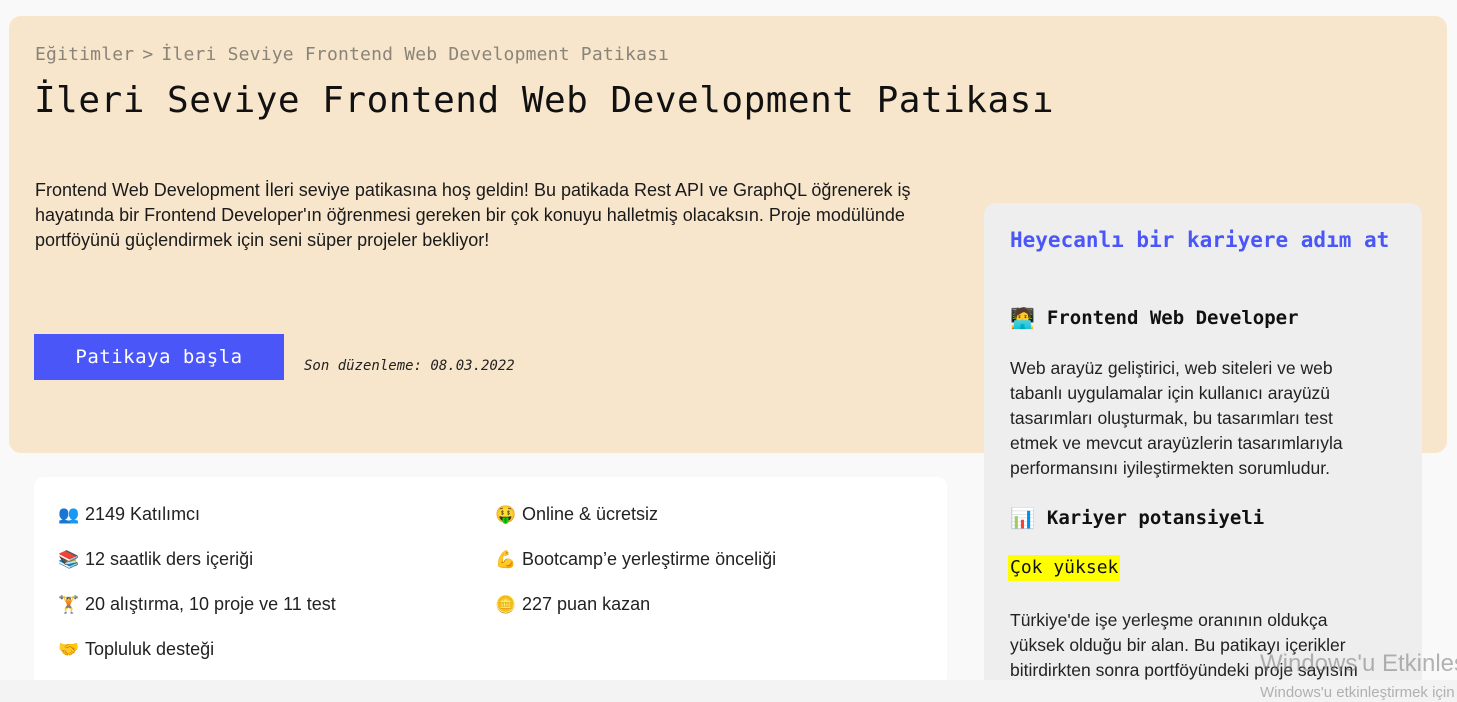 The height and width of the screenshot is (702, 1457). Describe the element at coordinates (69, 649) in the screenshot. I see `handshake-icon: 🤝` at that location.